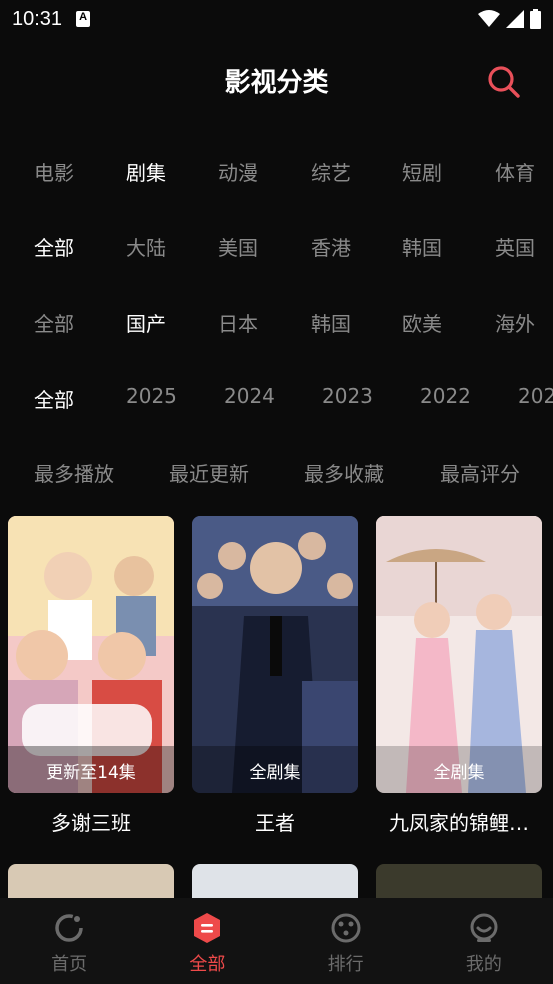  Describe the element at coordinates (275, 823) in the screenshot. I see `card-title: 王者` at that location.